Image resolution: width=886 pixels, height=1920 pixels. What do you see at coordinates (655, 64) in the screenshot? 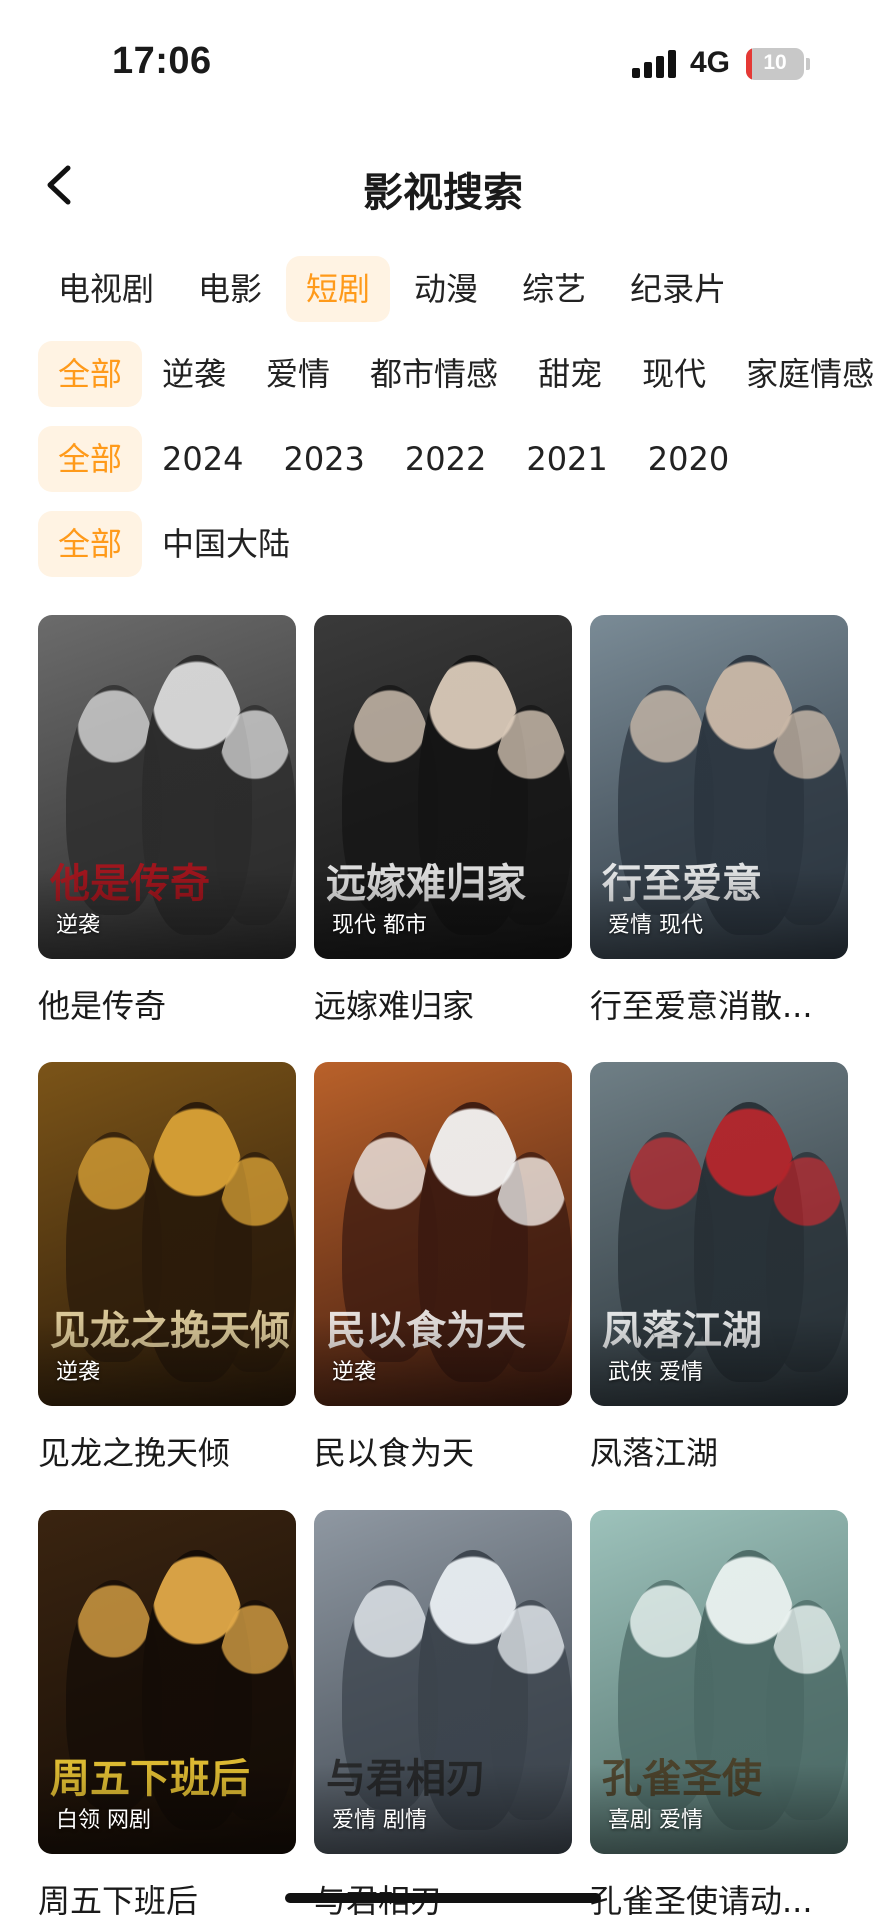
I see `signal-icon` at bounding box center [655, 64].